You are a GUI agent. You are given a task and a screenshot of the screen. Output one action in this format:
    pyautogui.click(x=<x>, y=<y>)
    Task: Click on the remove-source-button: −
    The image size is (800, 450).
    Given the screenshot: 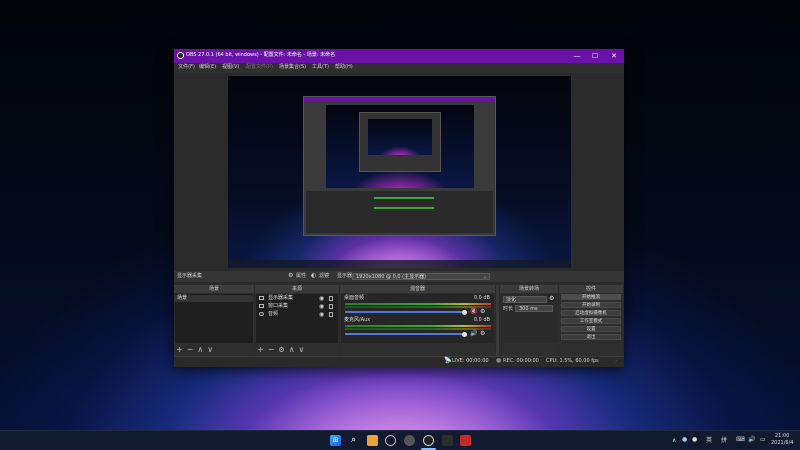 What is the action you would take?
    pyautogui.click(x=271, y=349)
    